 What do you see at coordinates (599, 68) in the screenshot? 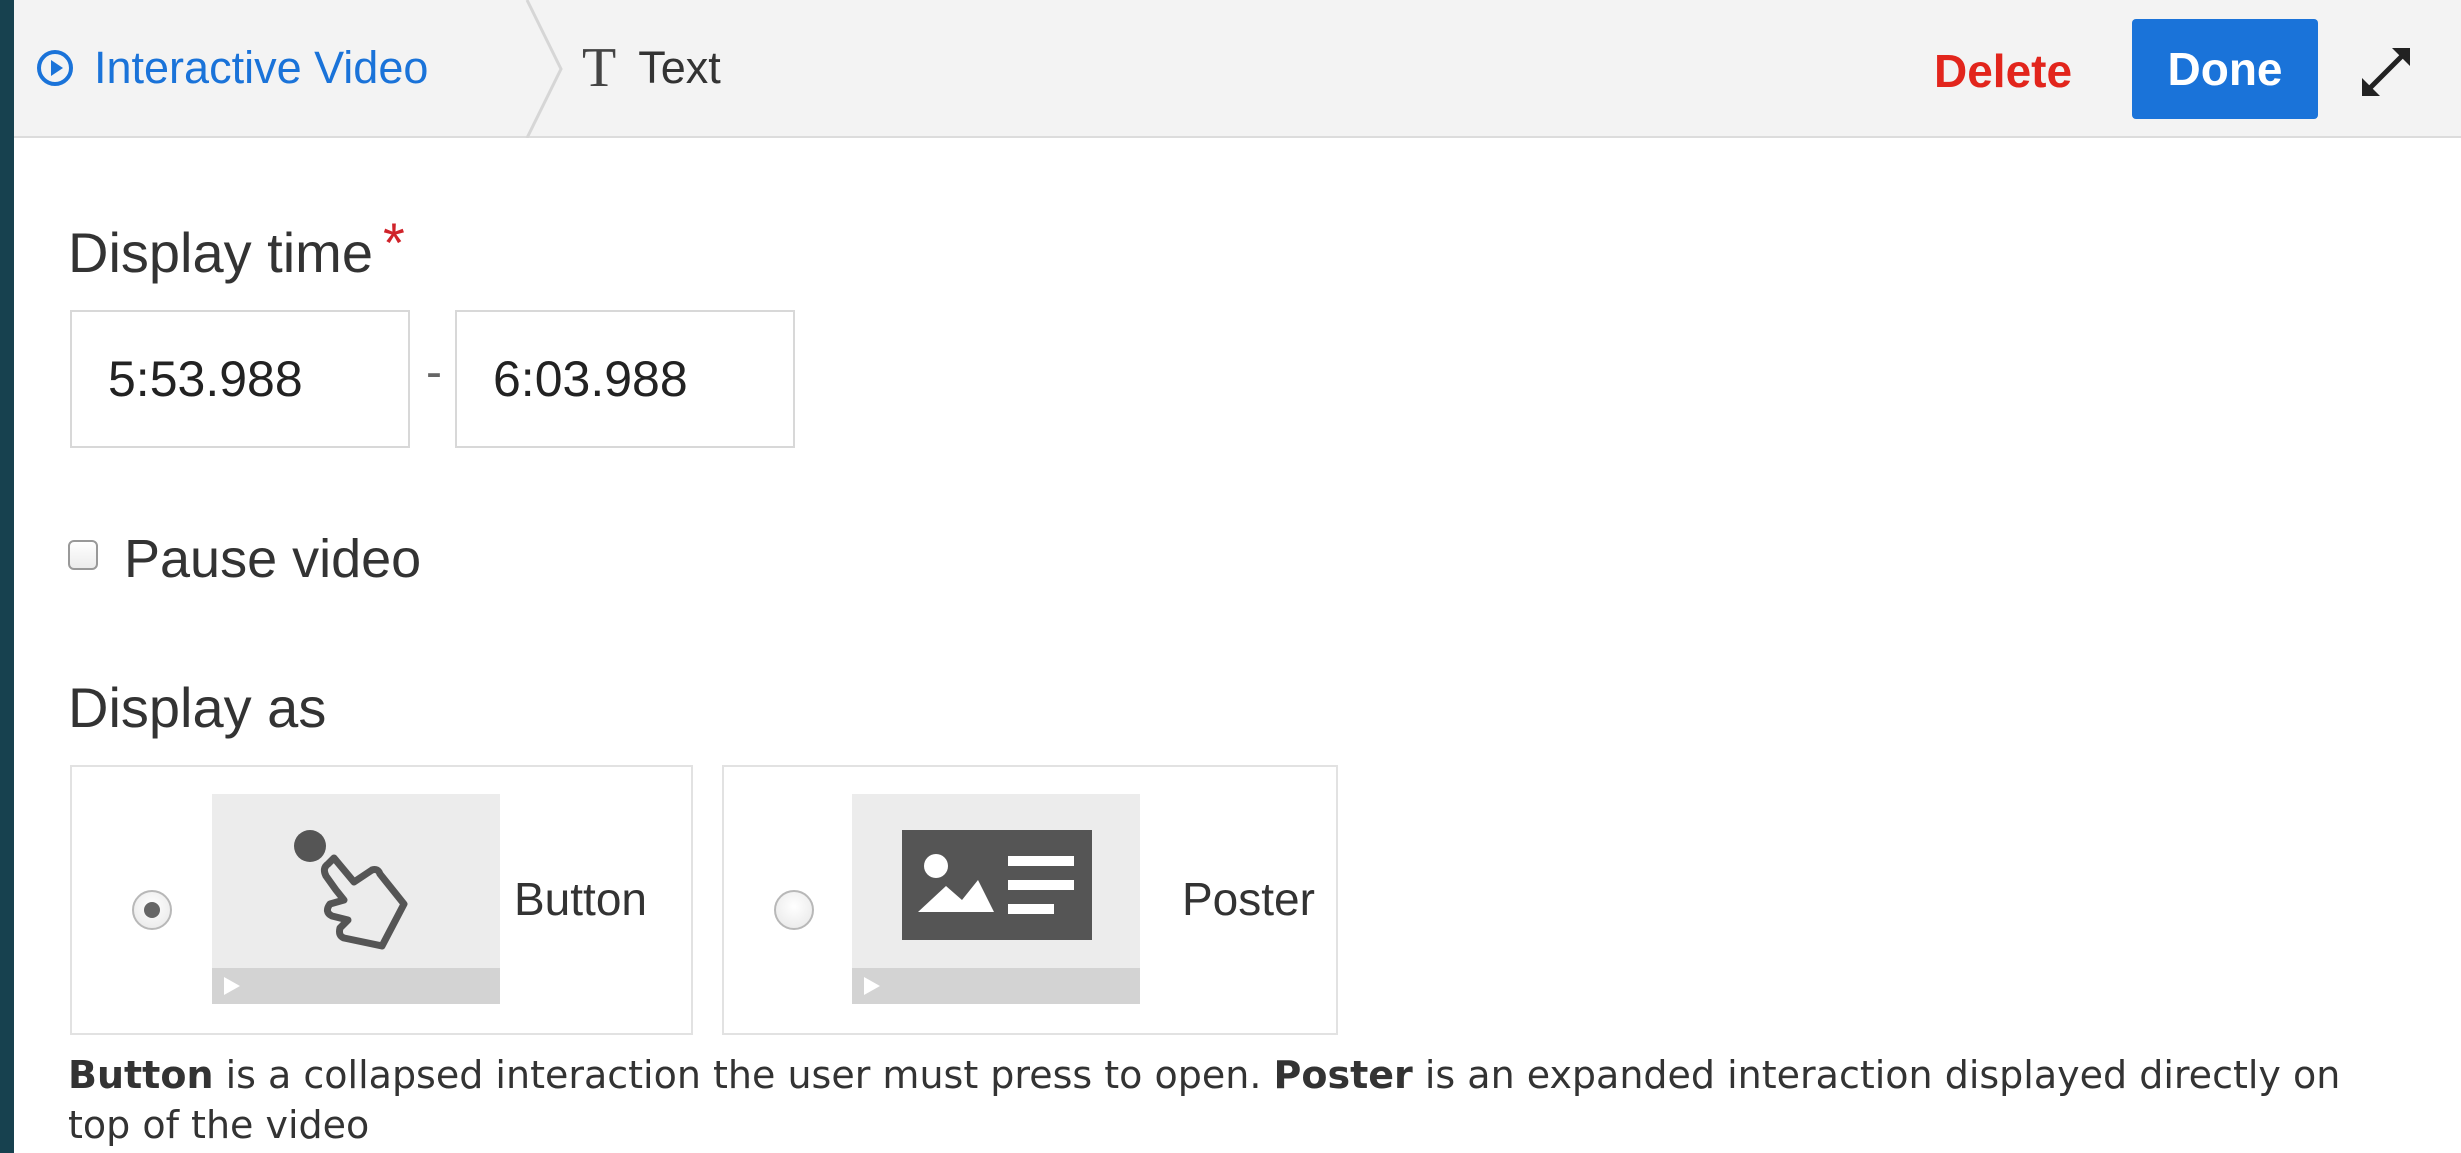
I see `text-type-icon: T` at bounding box center [599, 68].